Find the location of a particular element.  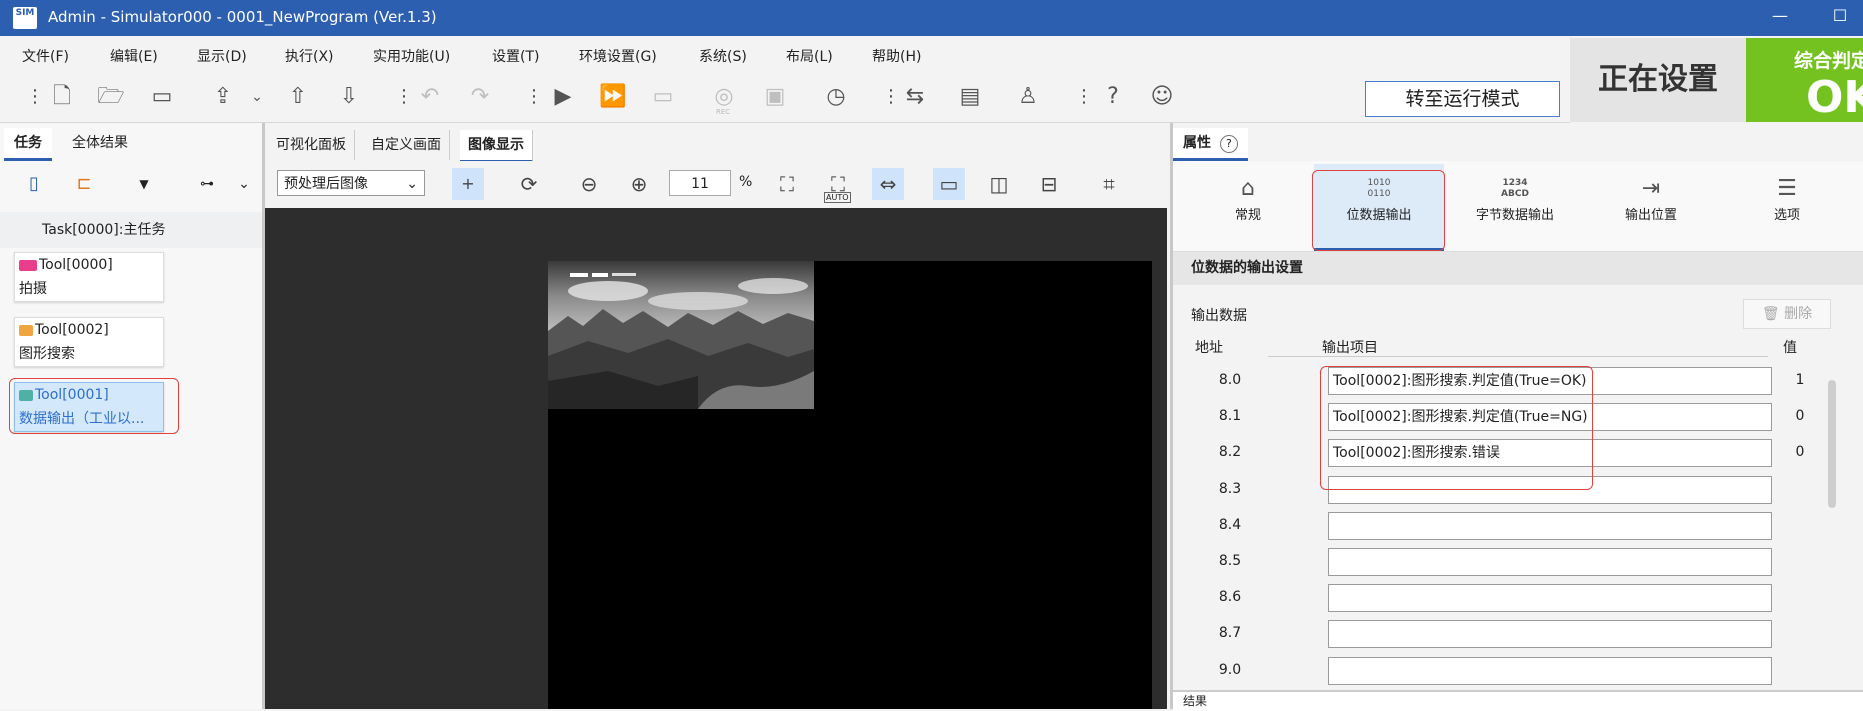

menu-system: 系统(S) is located at coordinates (723, 56).